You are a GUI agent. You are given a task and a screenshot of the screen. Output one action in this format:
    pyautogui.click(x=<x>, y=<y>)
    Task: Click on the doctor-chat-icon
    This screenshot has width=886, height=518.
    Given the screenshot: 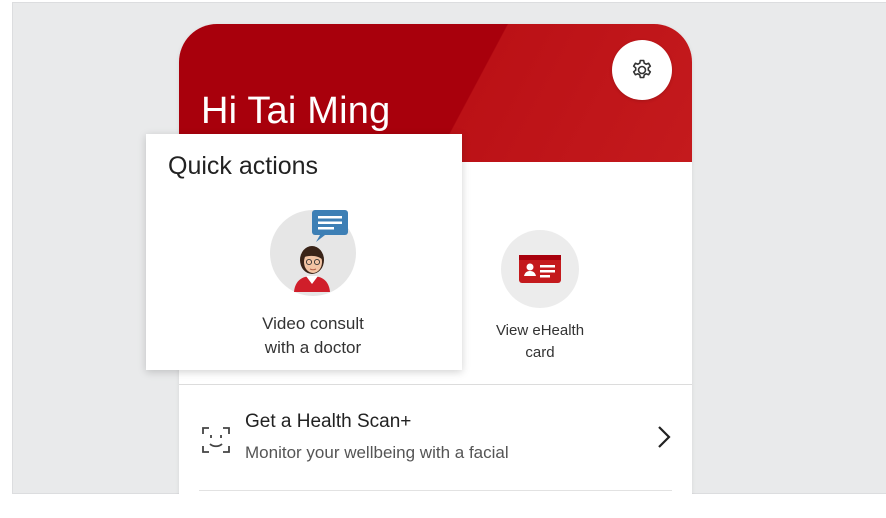 What is the action you would take?
    pyautogui.click(x=321, y=251)
    